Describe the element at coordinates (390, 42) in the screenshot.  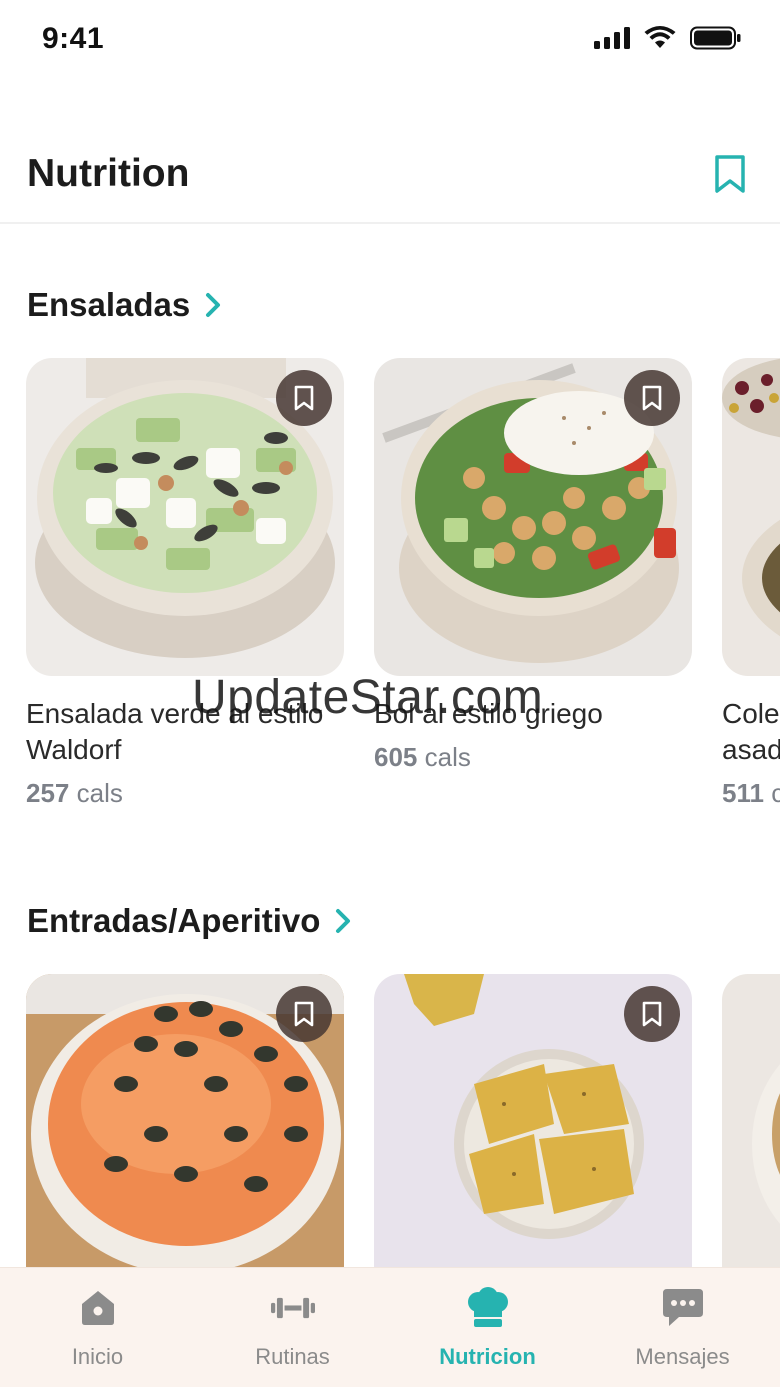
I see `status-bar: 9:41` at that location.